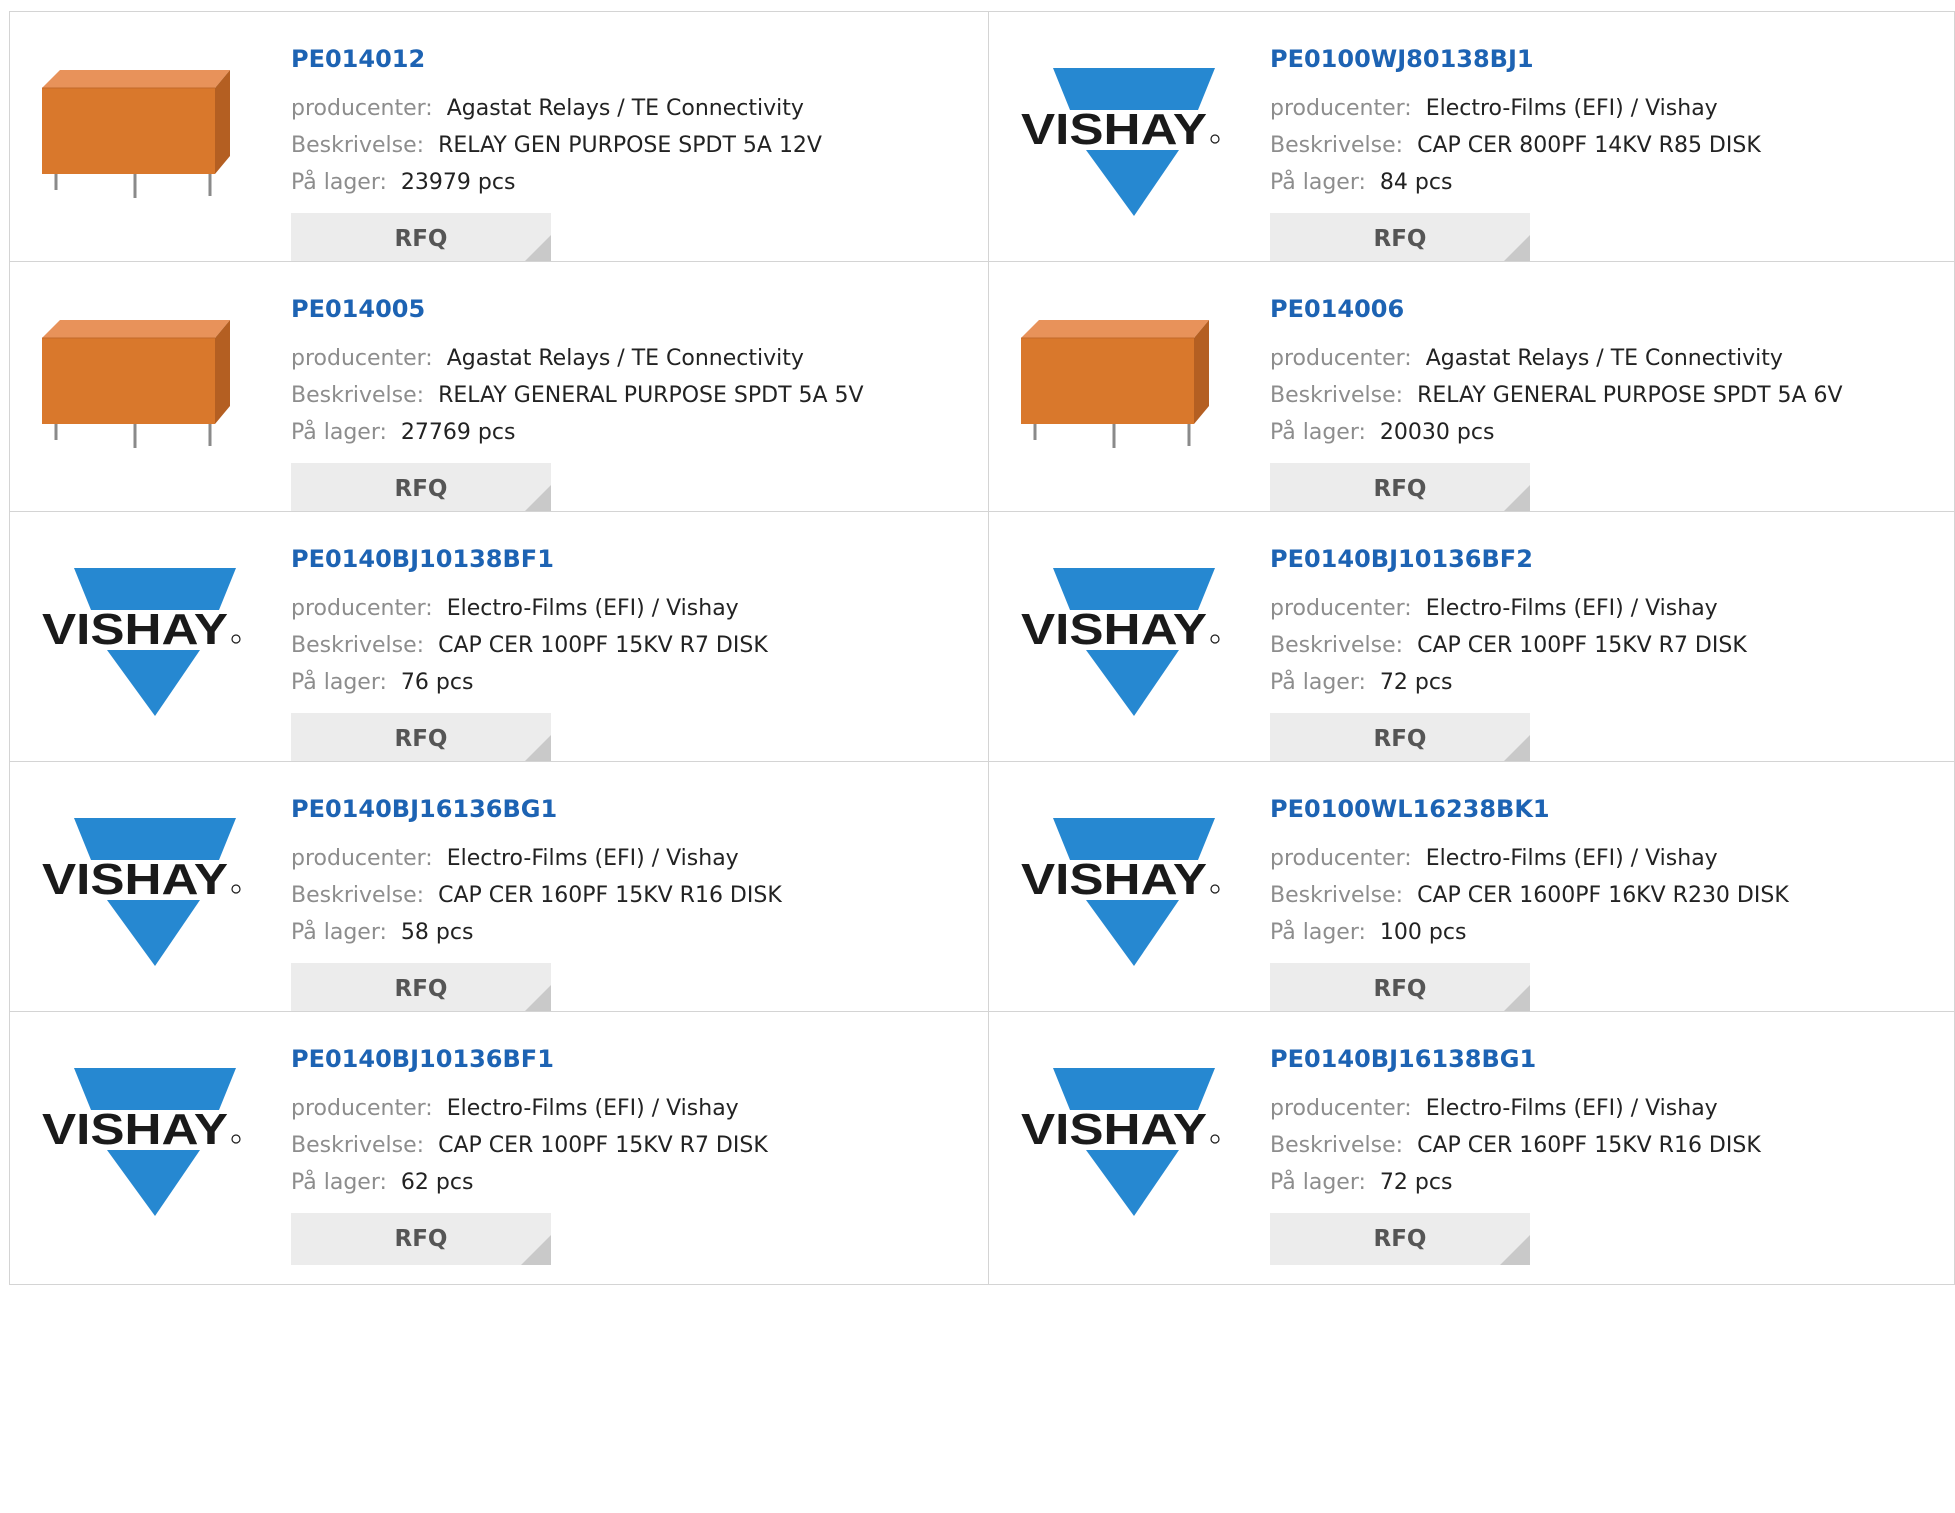 The width and height of the screenshot is (1955, 1513). Describe the element at coordinates (1382, 432) in the screenshot. I see `stock-row: På lager: 20030 pcs` at that location.